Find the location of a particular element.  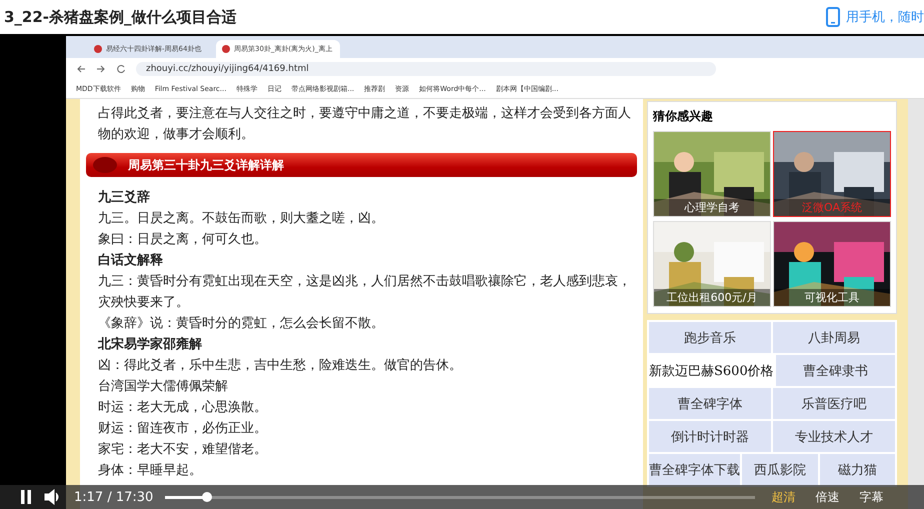

paragraph: 财运：留连夜市，必伤正业。 is located at coordinates (183, 429).